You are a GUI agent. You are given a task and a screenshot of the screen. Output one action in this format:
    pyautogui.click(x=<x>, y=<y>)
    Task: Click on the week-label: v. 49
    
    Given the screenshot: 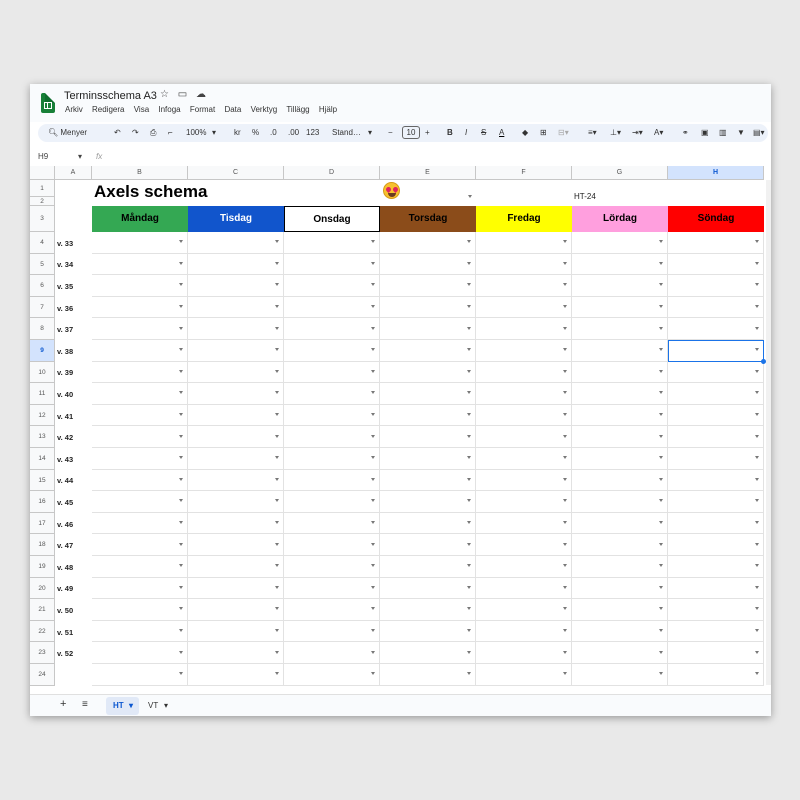 What is the action you would take?
    pyautogui.click(x=65, y=588)
    